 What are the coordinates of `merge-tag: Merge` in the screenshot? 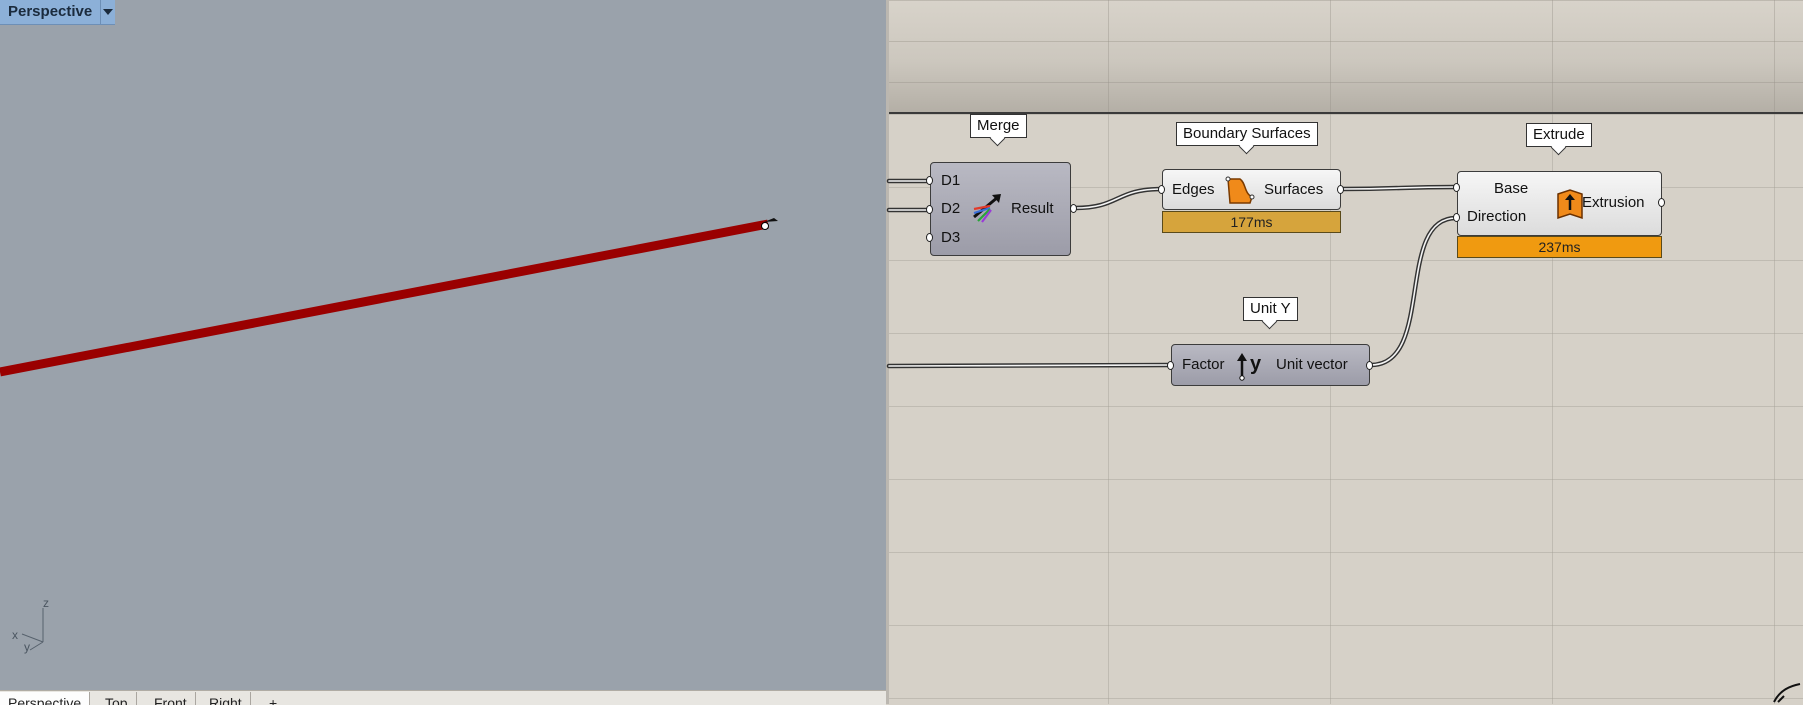 It's located at (998, 126).